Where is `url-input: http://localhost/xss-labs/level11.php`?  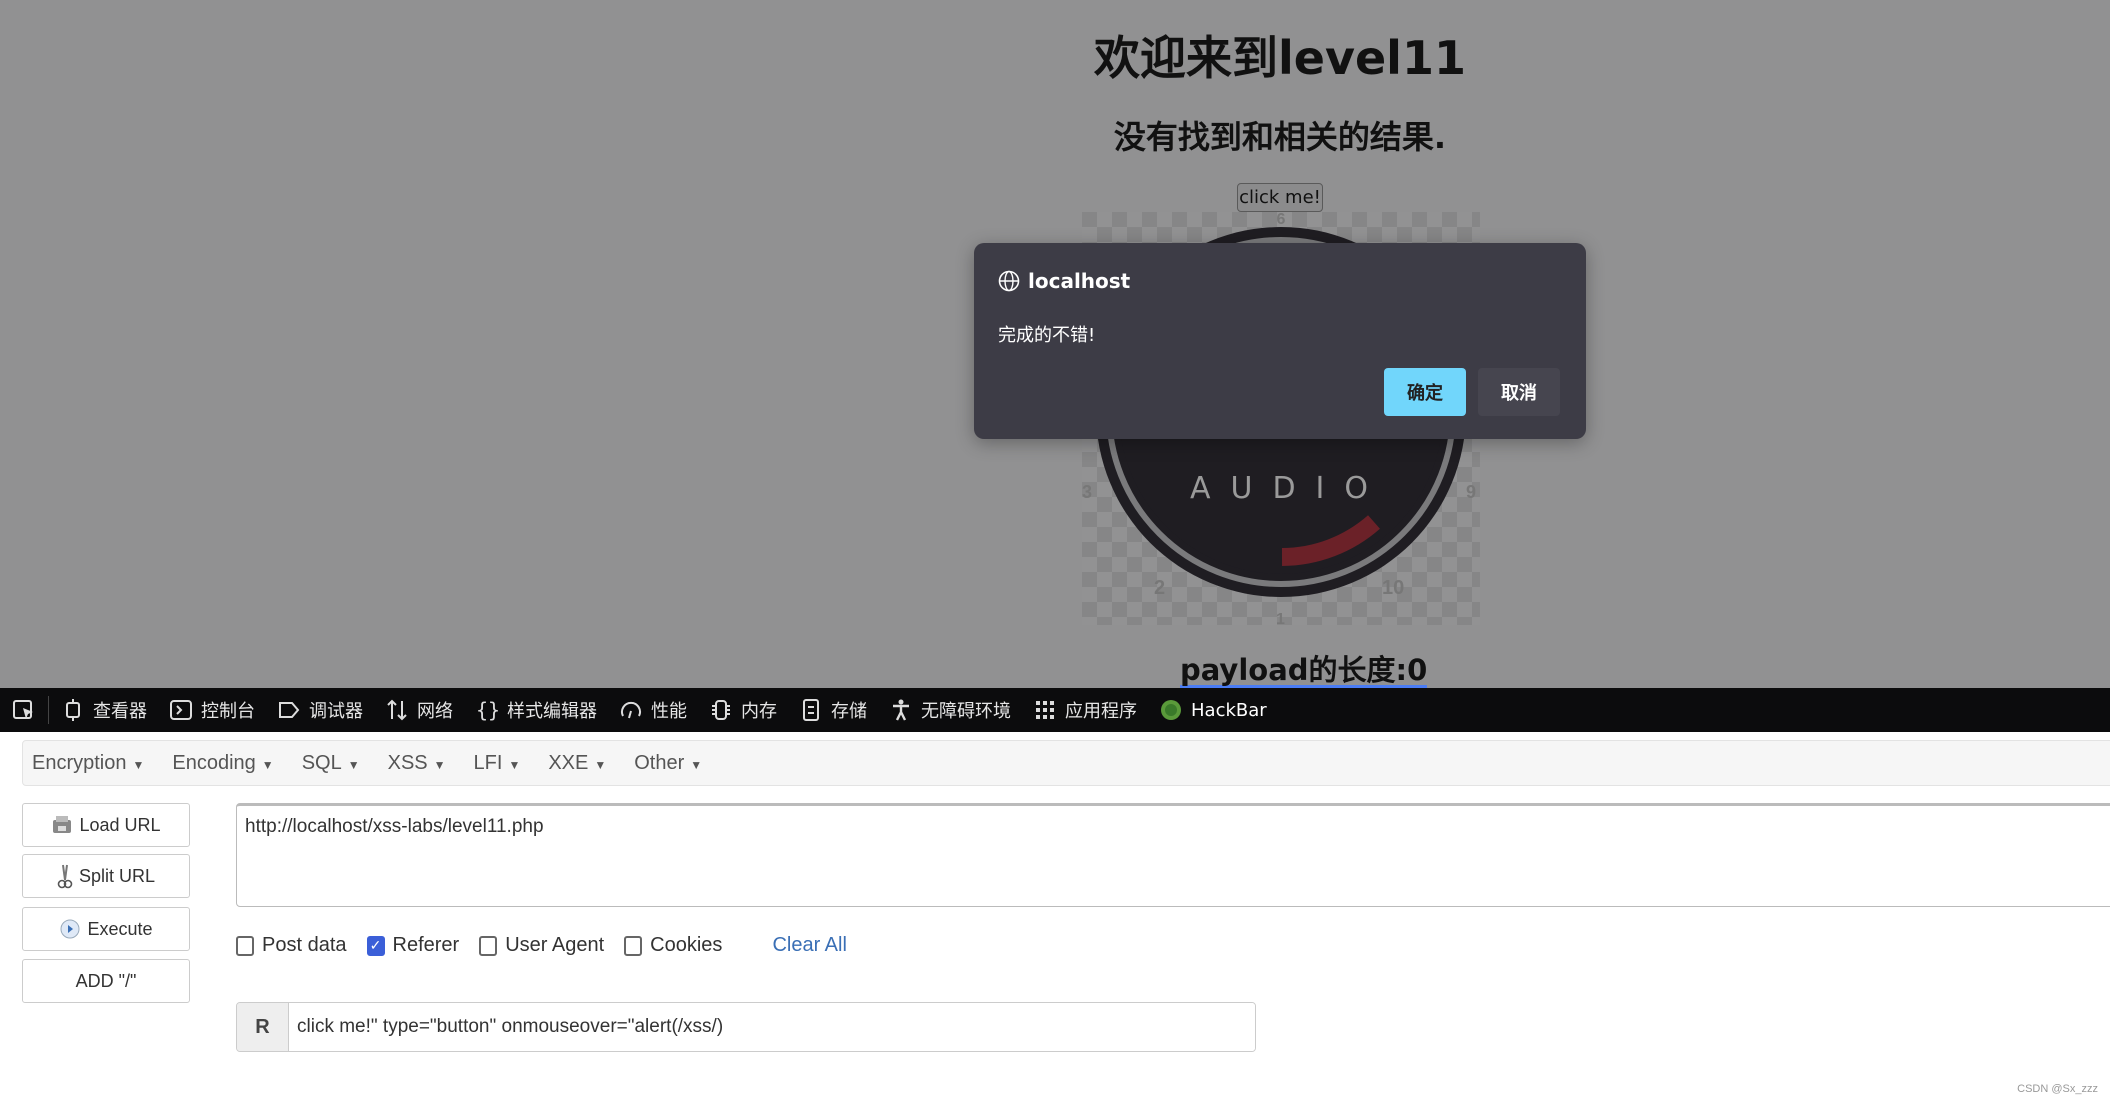 url-input: http://localhost/xss-labs/level11.php is located at coordinates (1173, 855).